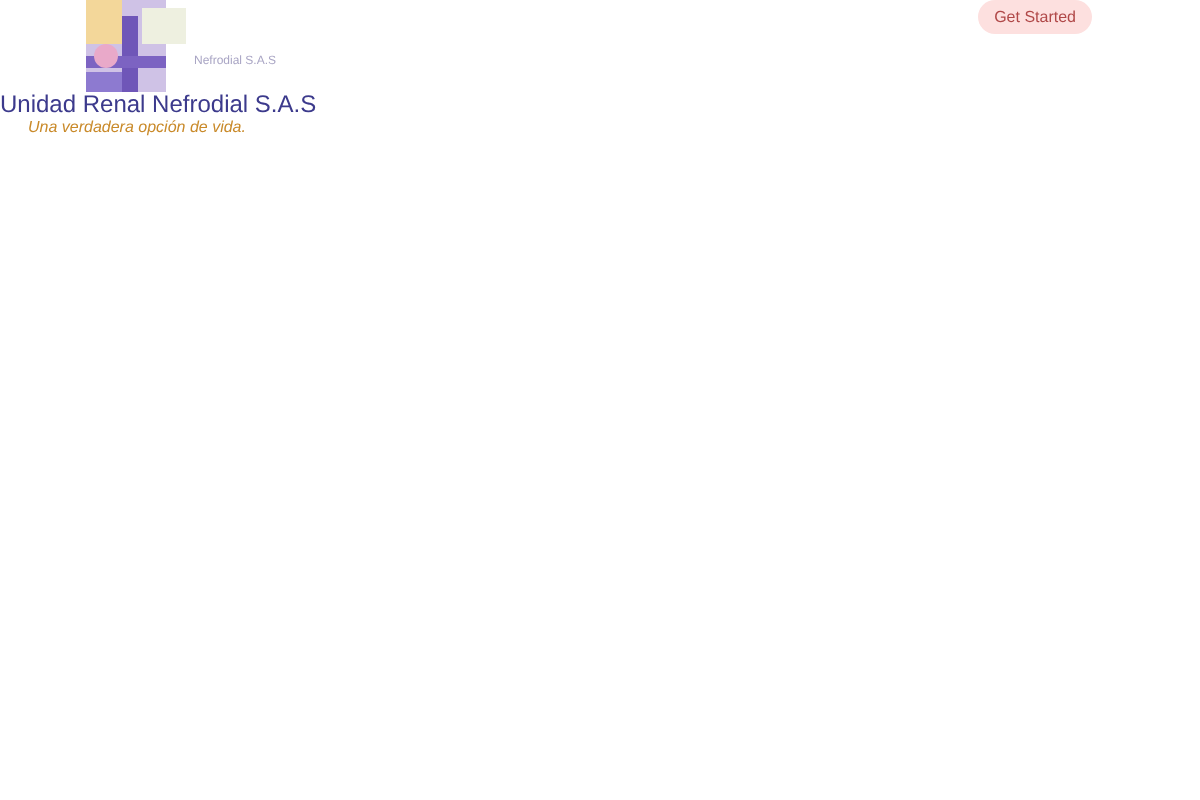  I want to click on company-name: Unidad Renal Nefrodial S.A.S, so click(158, 105).